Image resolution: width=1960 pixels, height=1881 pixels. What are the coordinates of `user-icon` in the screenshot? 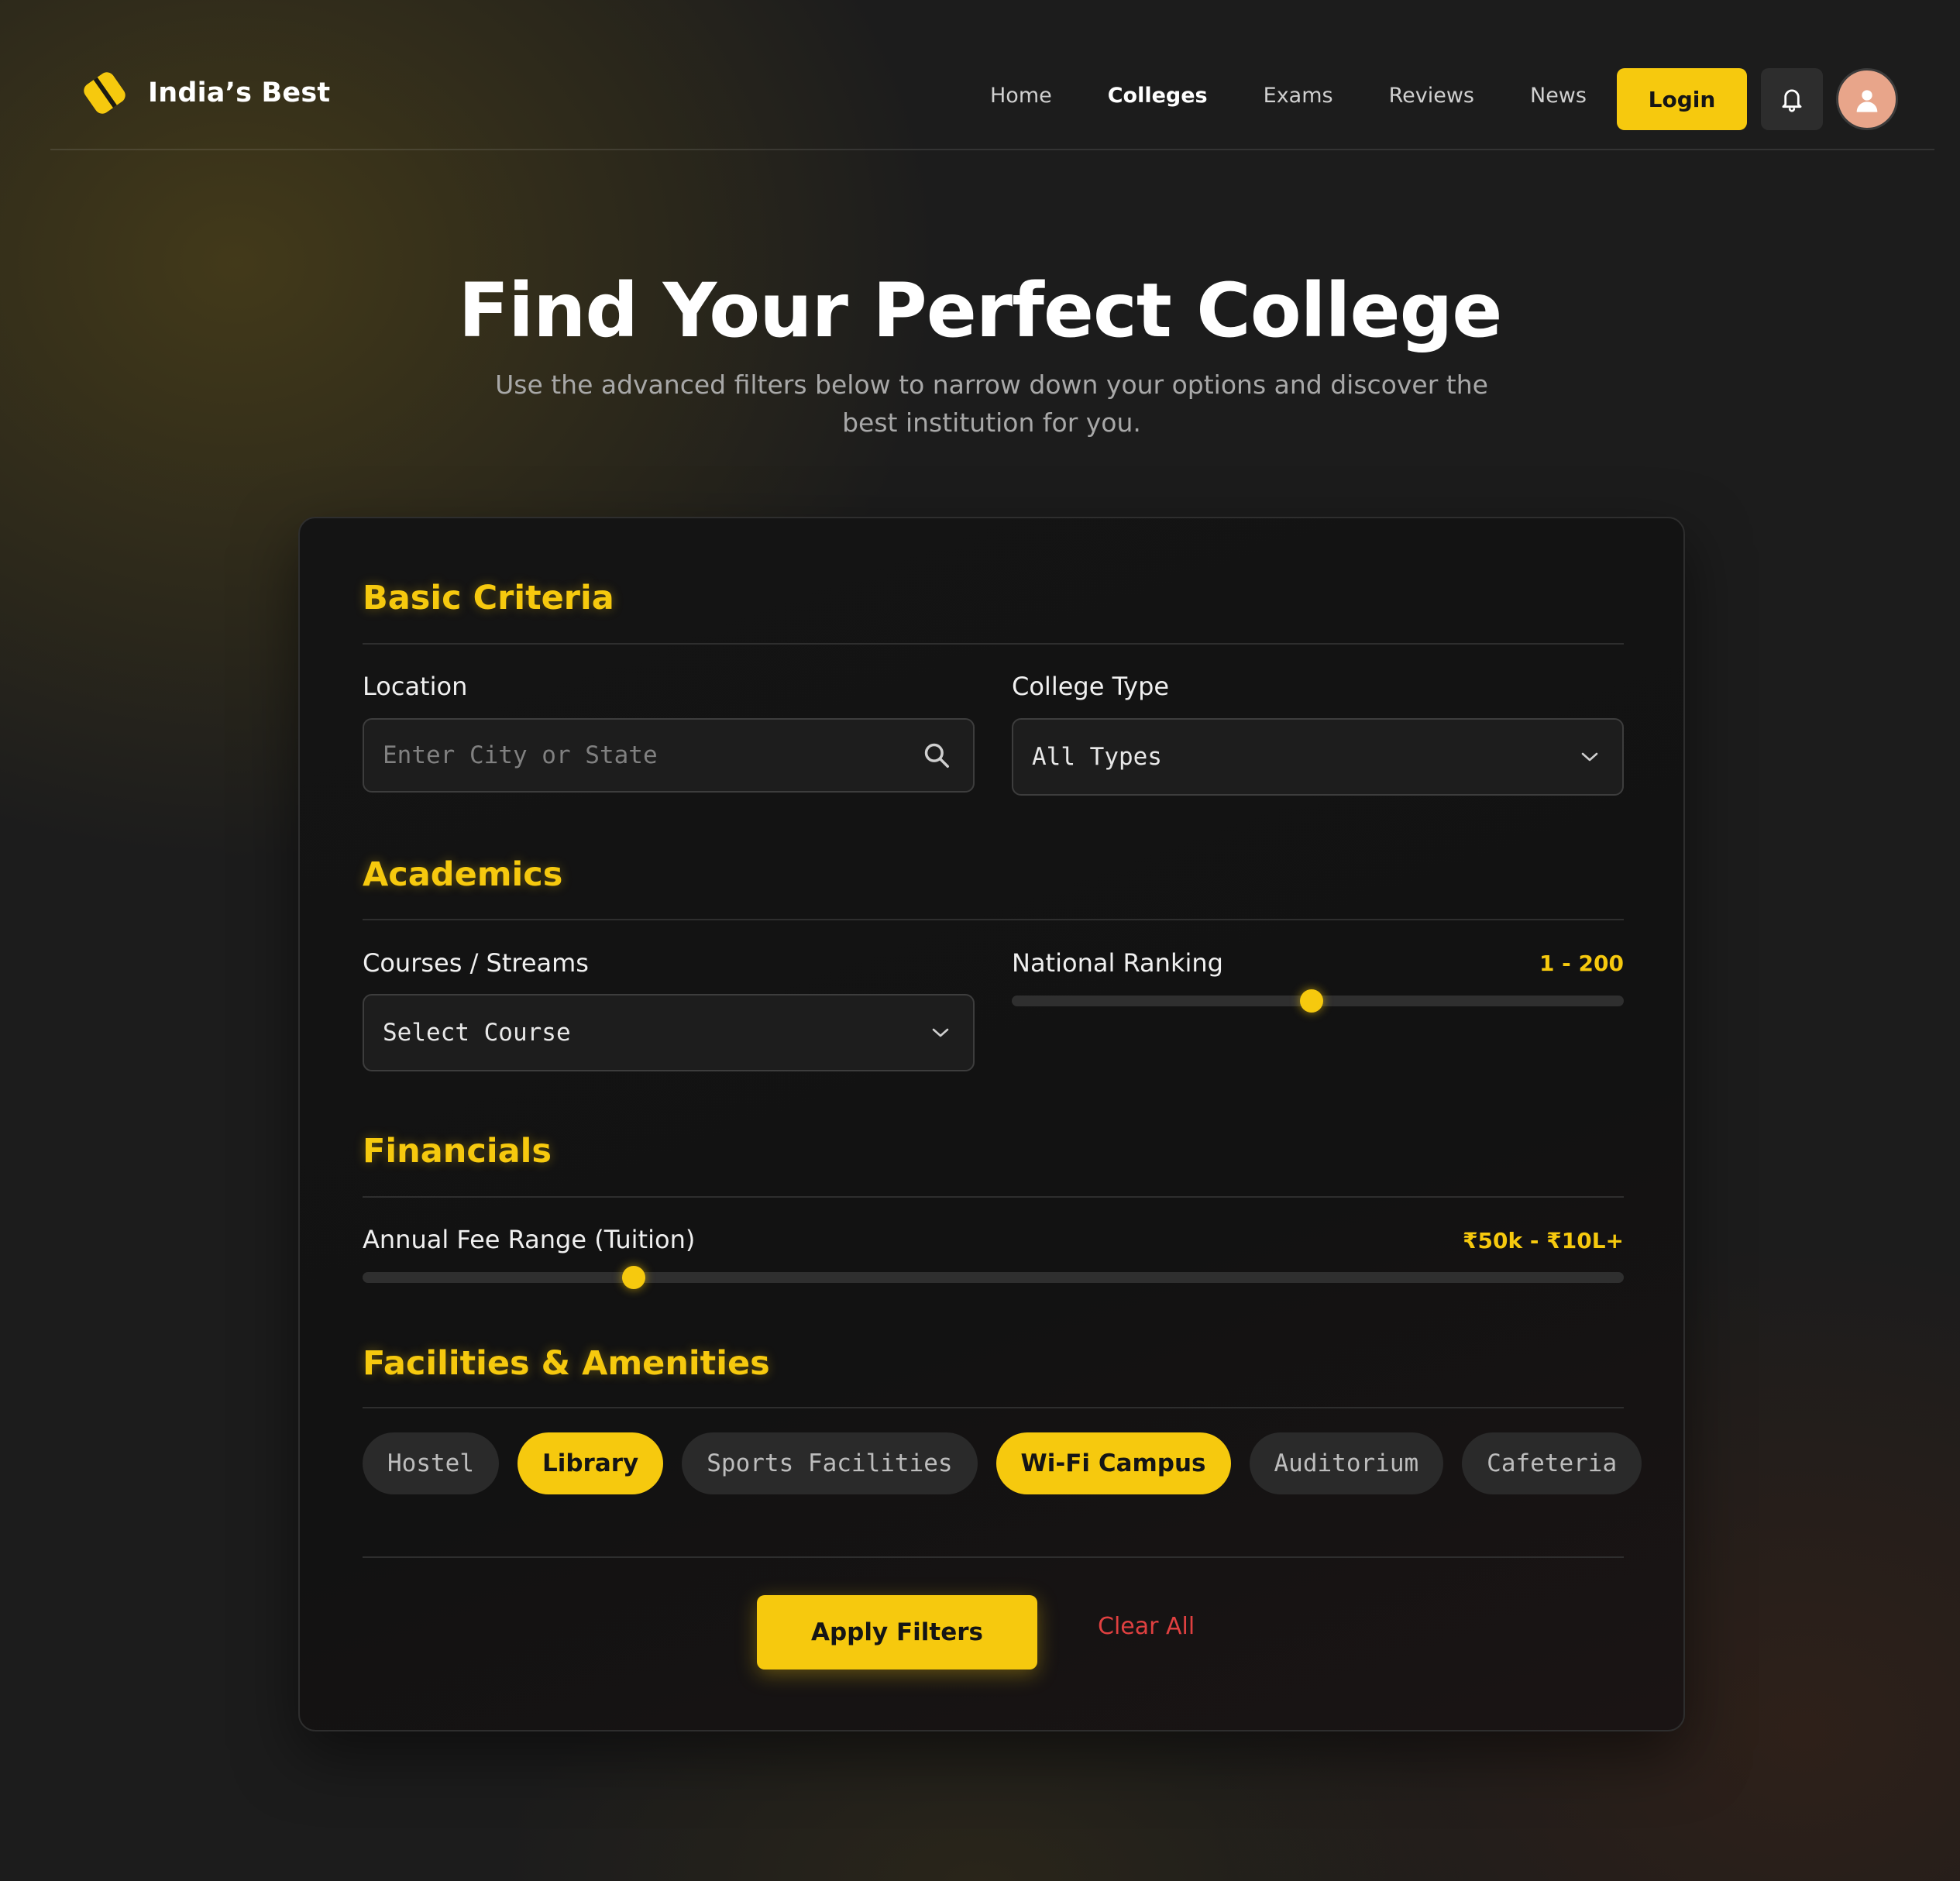 It's located at (1867, 101).